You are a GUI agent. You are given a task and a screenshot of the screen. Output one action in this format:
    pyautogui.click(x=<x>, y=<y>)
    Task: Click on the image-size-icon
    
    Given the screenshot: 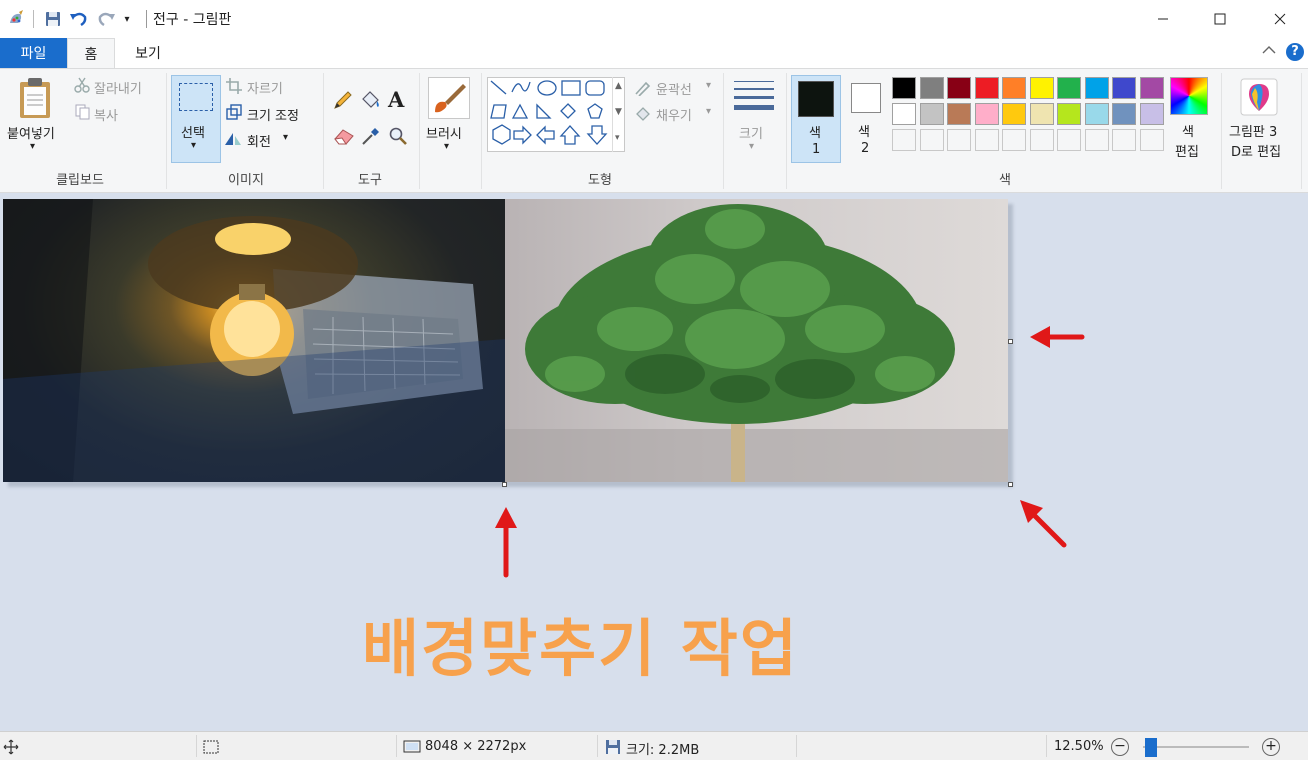 What is the action you would take?
    pyautogui.click(x=412, y=749)
    